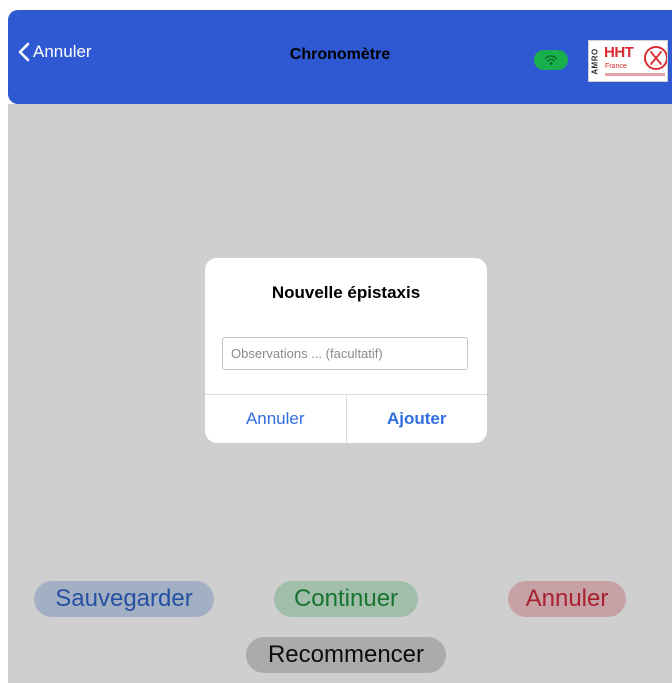  What do you see at coordinates (595, 61) in the screenshot?
I see `logo-side-text: AMRO` at bounding box center [595, 61].